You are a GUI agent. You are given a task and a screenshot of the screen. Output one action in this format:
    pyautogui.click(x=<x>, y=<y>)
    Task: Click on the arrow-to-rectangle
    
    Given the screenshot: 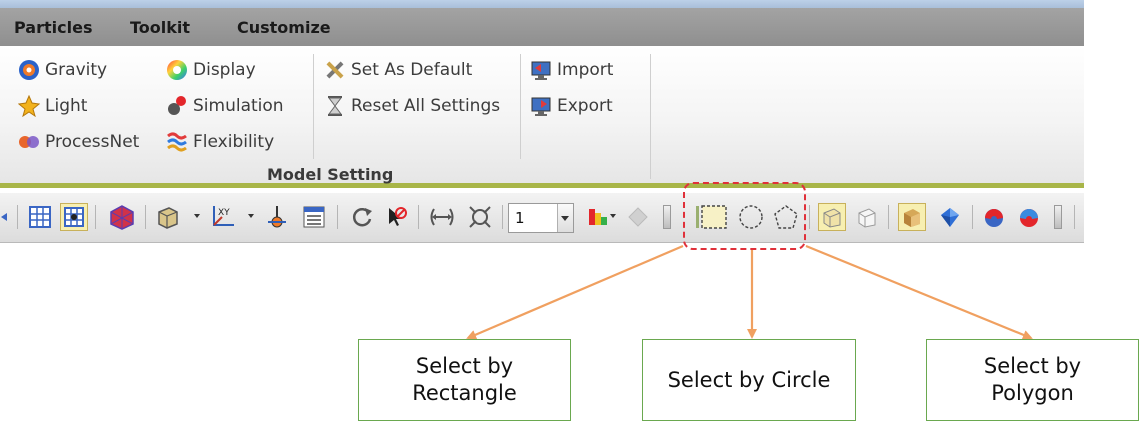 What is the action you would take?
    pyautogui.click(x=575, y=292)
    